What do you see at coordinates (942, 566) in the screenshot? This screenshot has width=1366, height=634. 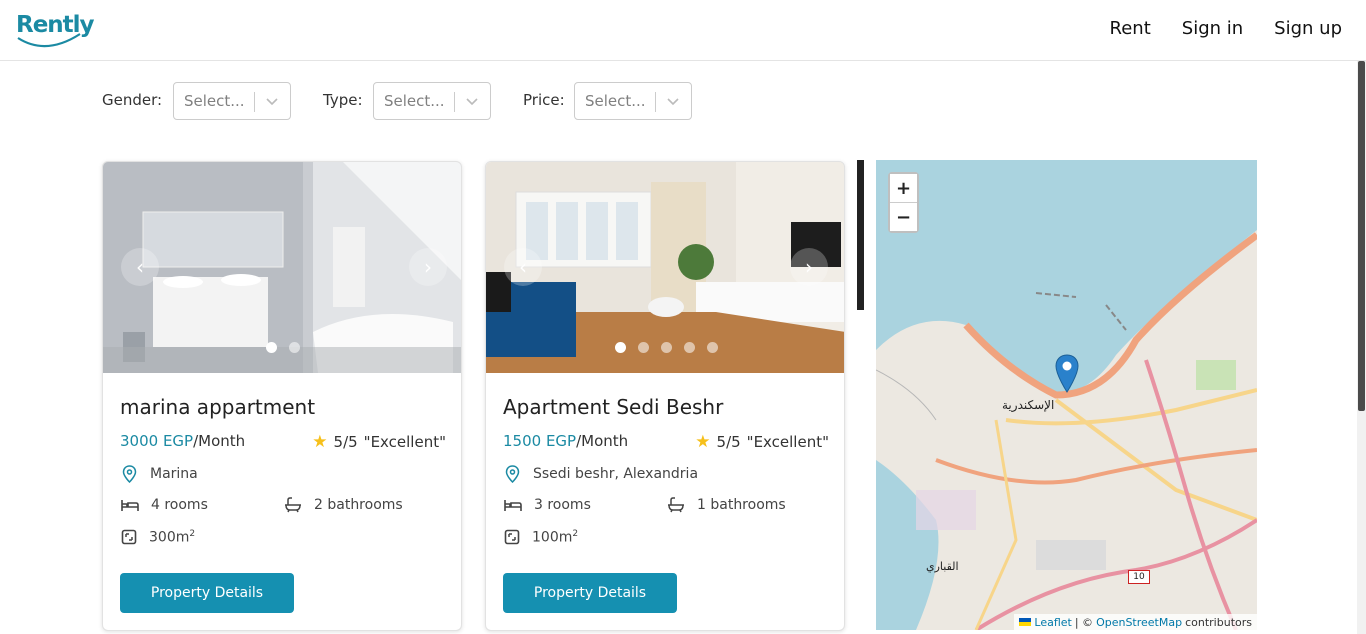 I see `map-district-label: القباري` at bounding box center [942, 566].